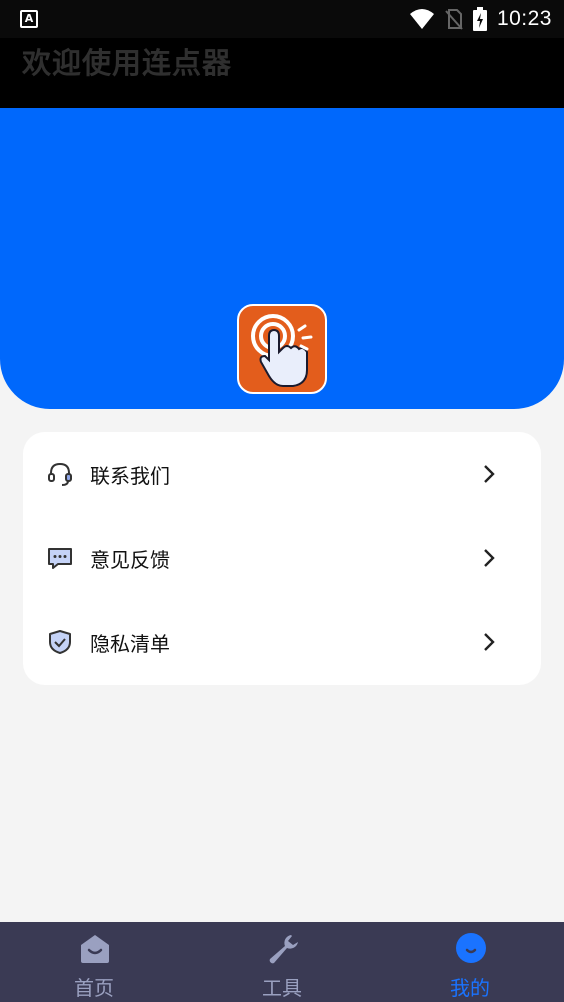  I want to click on wrench-icon, so click(283, 949).